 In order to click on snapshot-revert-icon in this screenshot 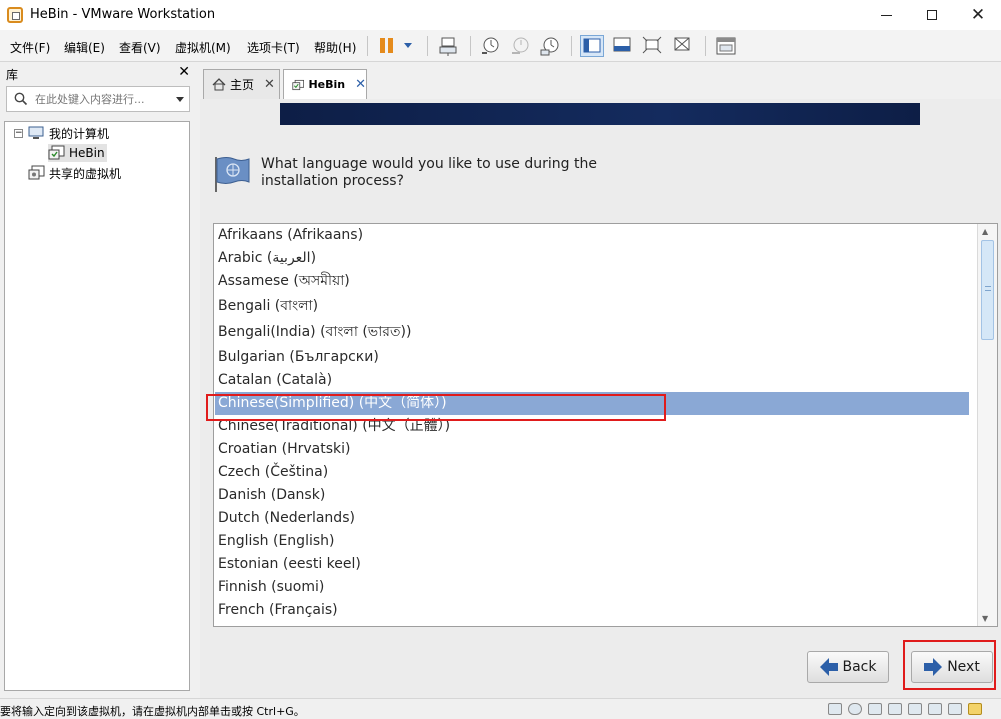, I will do `click(520, 45)`.